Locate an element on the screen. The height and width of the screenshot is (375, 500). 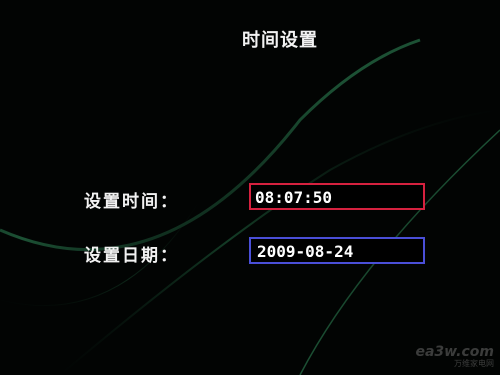
watermark-logo: ea3w.com is located at coordinates (454, 352).